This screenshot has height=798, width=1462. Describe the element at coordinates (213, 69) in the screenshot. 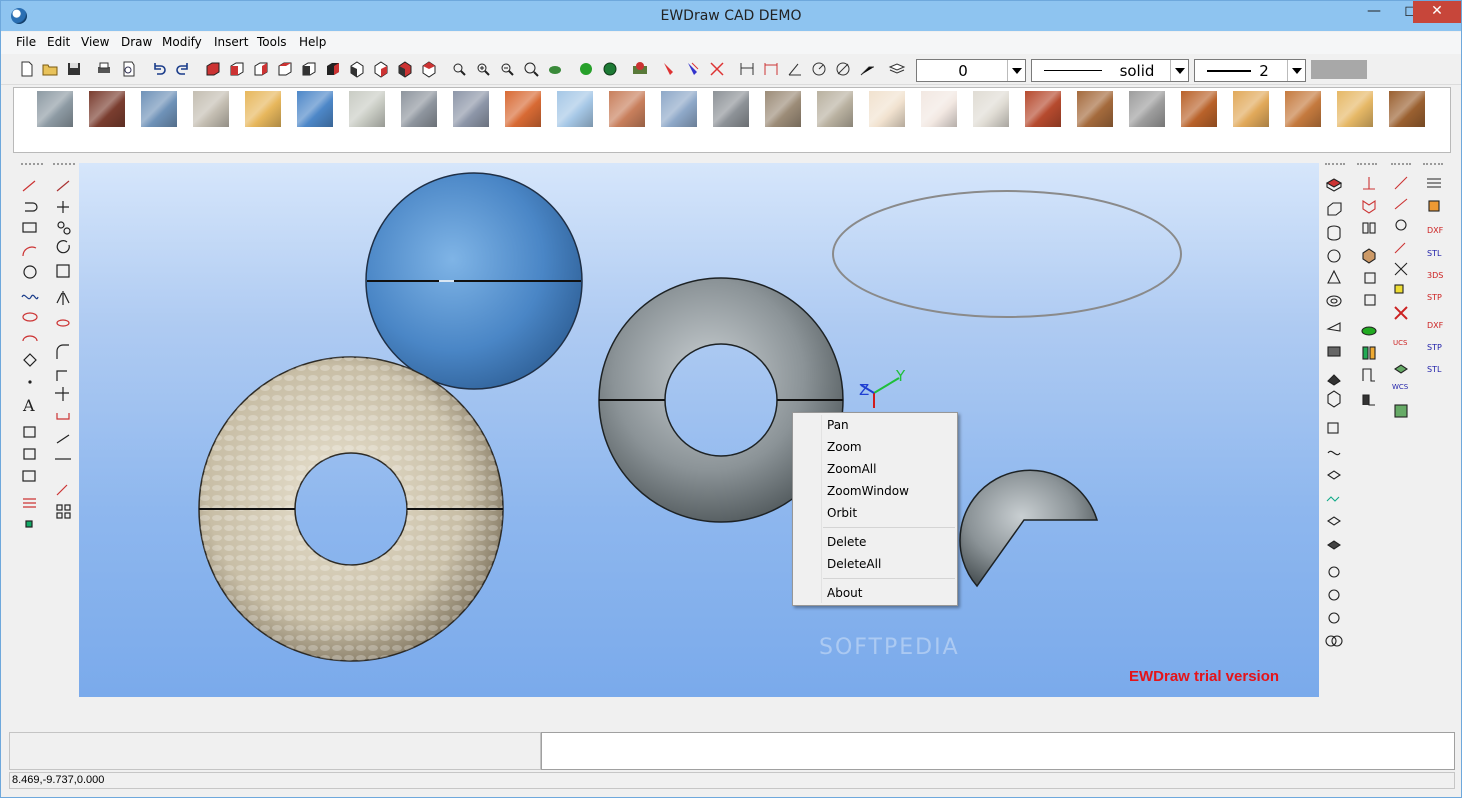

I see `view-front-icon` at that location.